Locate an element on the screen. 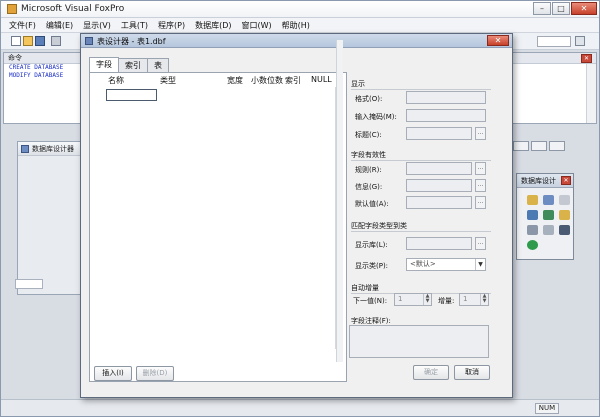 Image resolution: width=600 pixels, height=417 pixels. menu-database: 数据库(D) is located at coordinates (213, 25).